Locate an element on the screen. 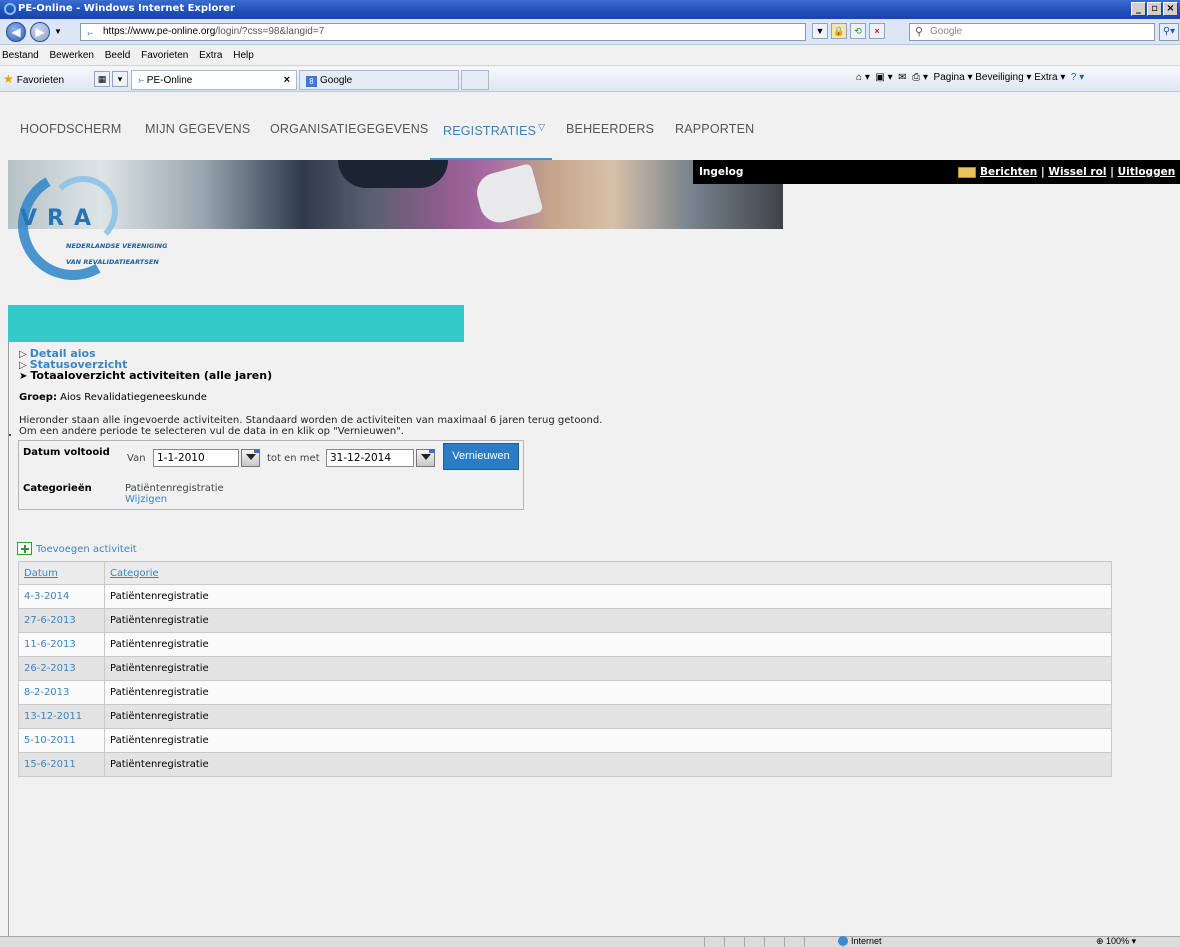  arrow-icon: ➤ is located at coordinates (23, 376).